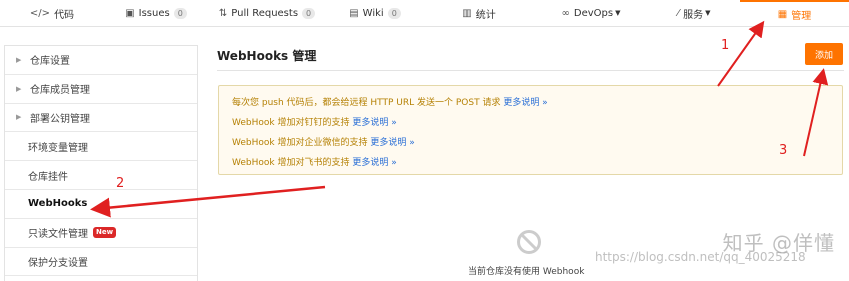  I want to click on notice-line: WebHook 增加对钉钉的支持 更多说明 », so click(314, 121).